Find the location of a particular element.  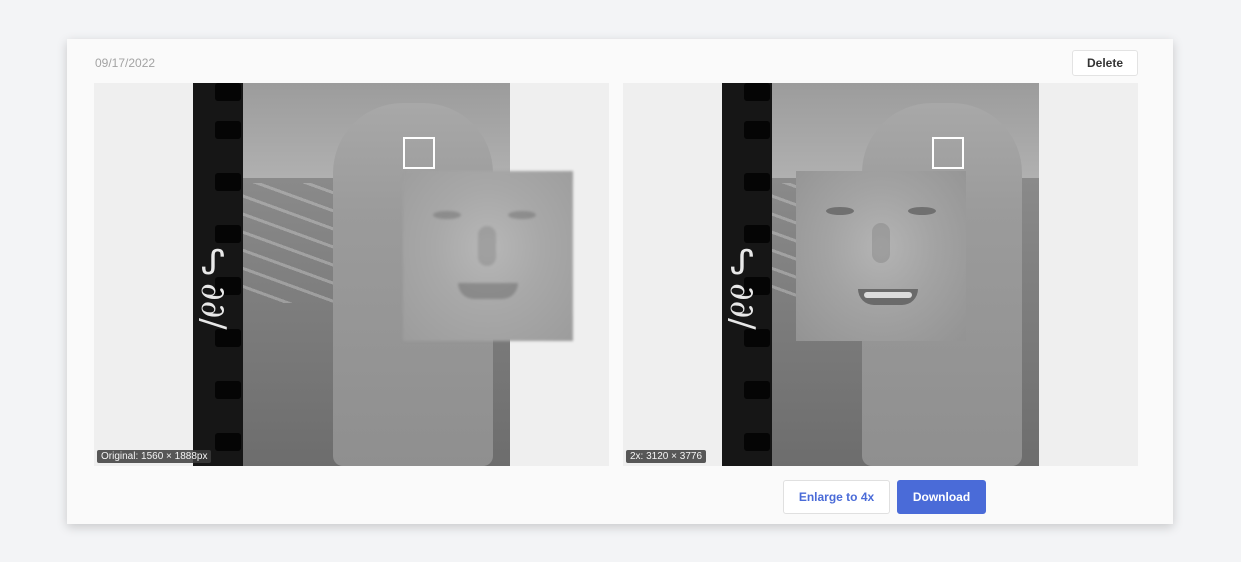

delete-button: Delete is located at coordinates (1105, 63).